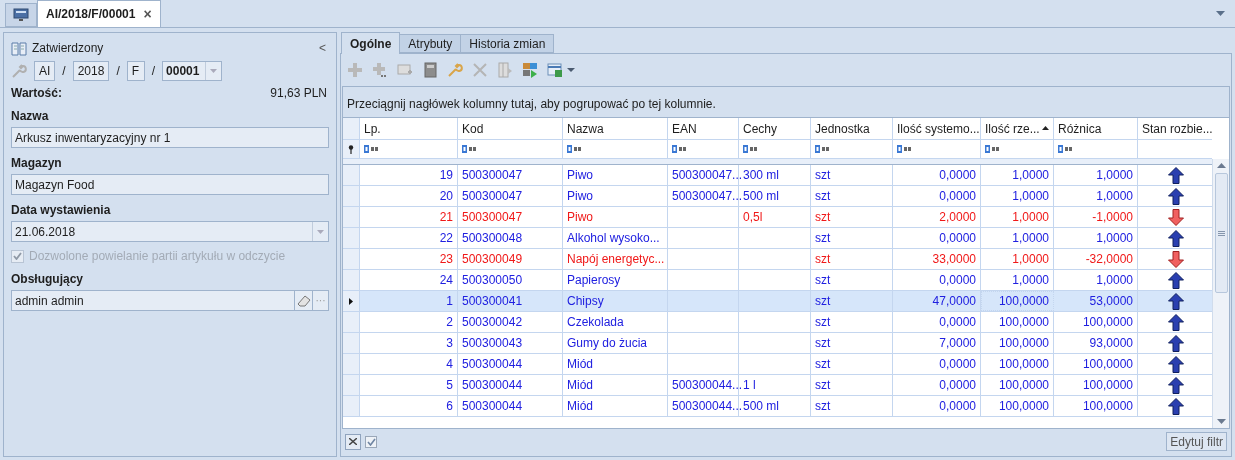 The height and width of the screenshot is (460, 1235). What do you see at coordinates (777, 196) in the screenshot?
I see `table-row: 20 500300047 Piwo 500300047...500 ml szt 0,0000 1,0000 1,0000` at bounding box center [777, 196].